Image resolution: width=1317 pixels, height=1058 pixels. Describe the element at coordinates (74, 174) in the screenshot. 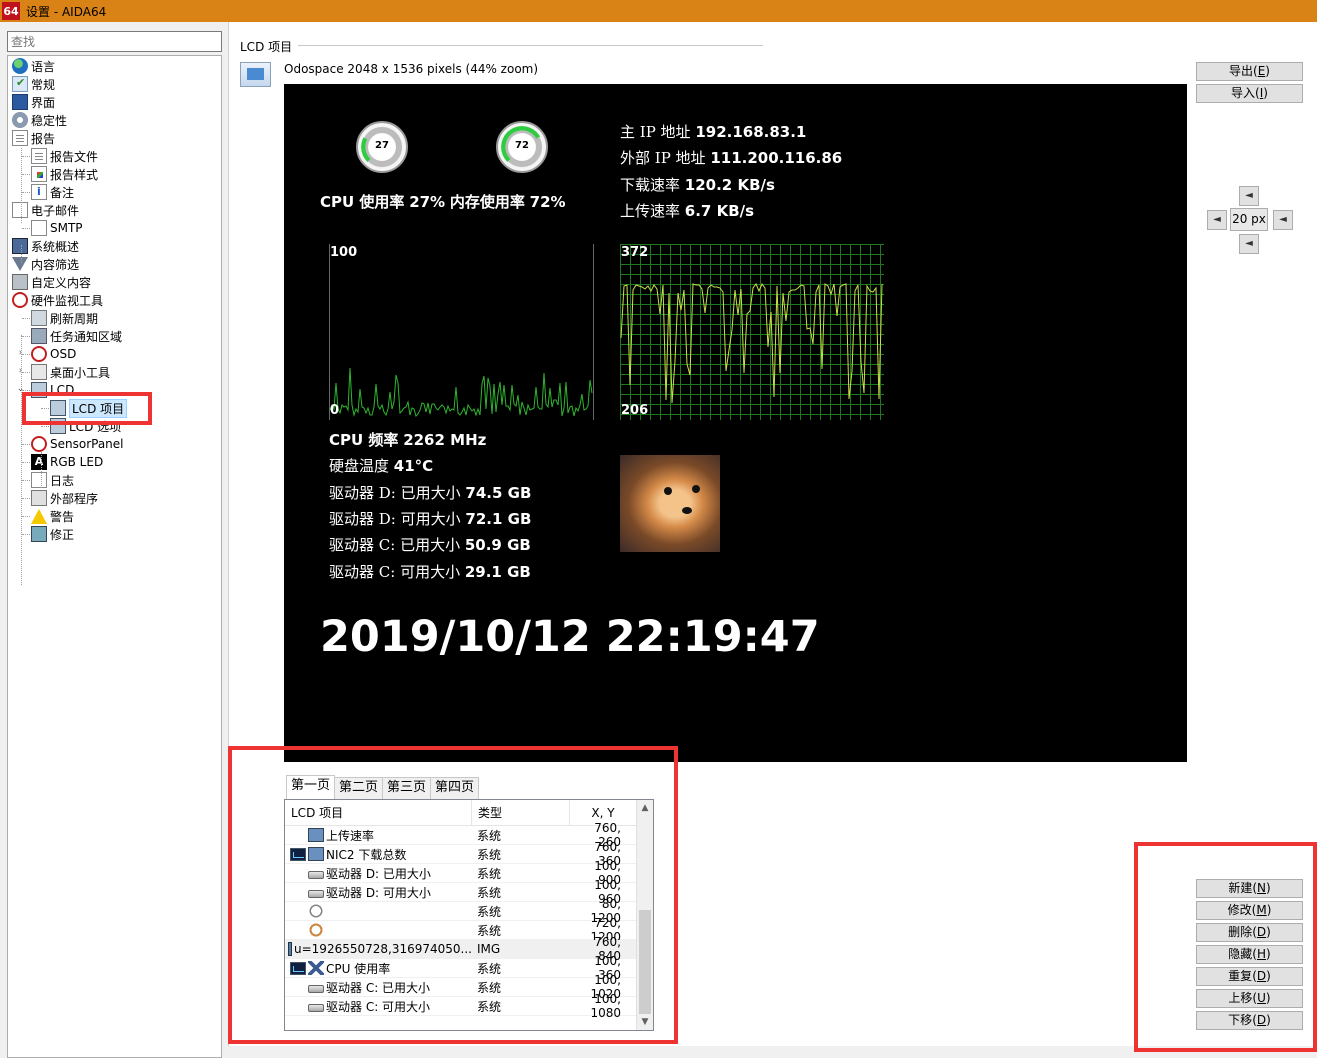

I see `tree-item-label: 报告样式` at that location.